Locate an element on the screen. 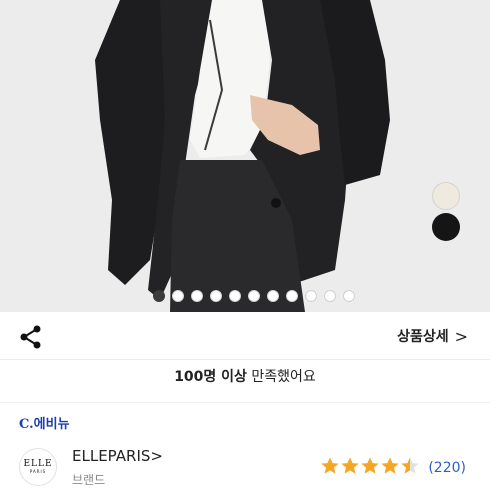 This screenshot has width=490, height=490. satisfaction-count: 100명 이상 is located at coordinates (210, 377).